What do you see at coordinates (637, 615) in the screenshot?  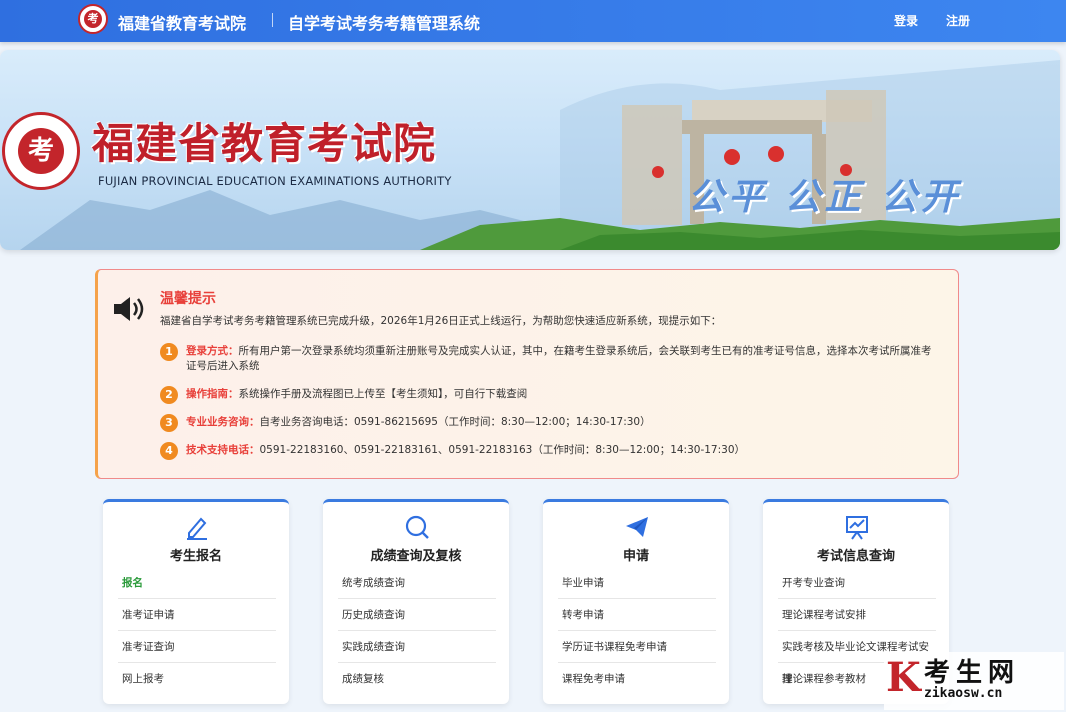 I see `link-transfer-apply: 转考申请` at bounding box center [637, 615].